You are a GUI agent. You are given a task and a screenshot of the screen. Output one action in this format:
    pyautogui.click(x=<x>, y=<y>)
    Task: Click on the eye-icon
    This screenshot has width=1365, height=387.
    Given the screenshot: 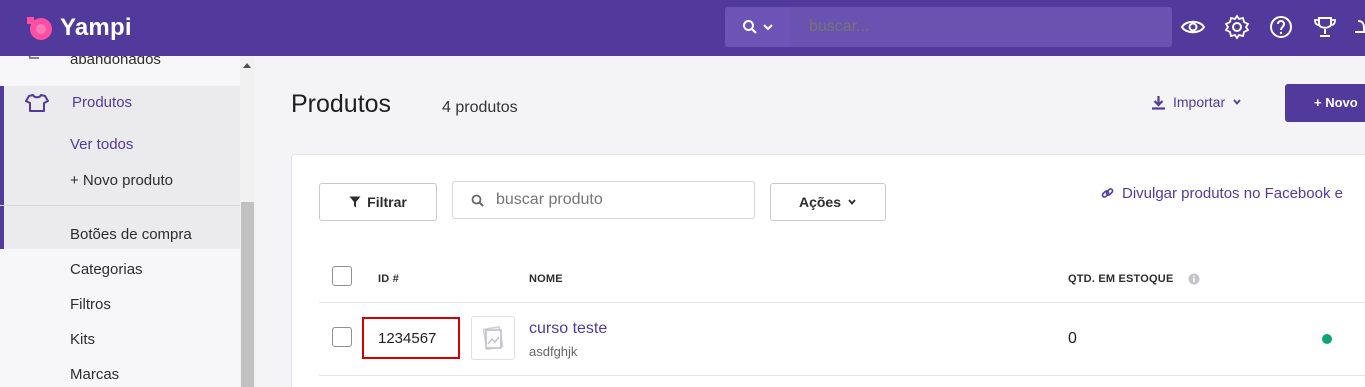 What is the action you would take?
    pyautogui.click(x=1193, y=27)
    